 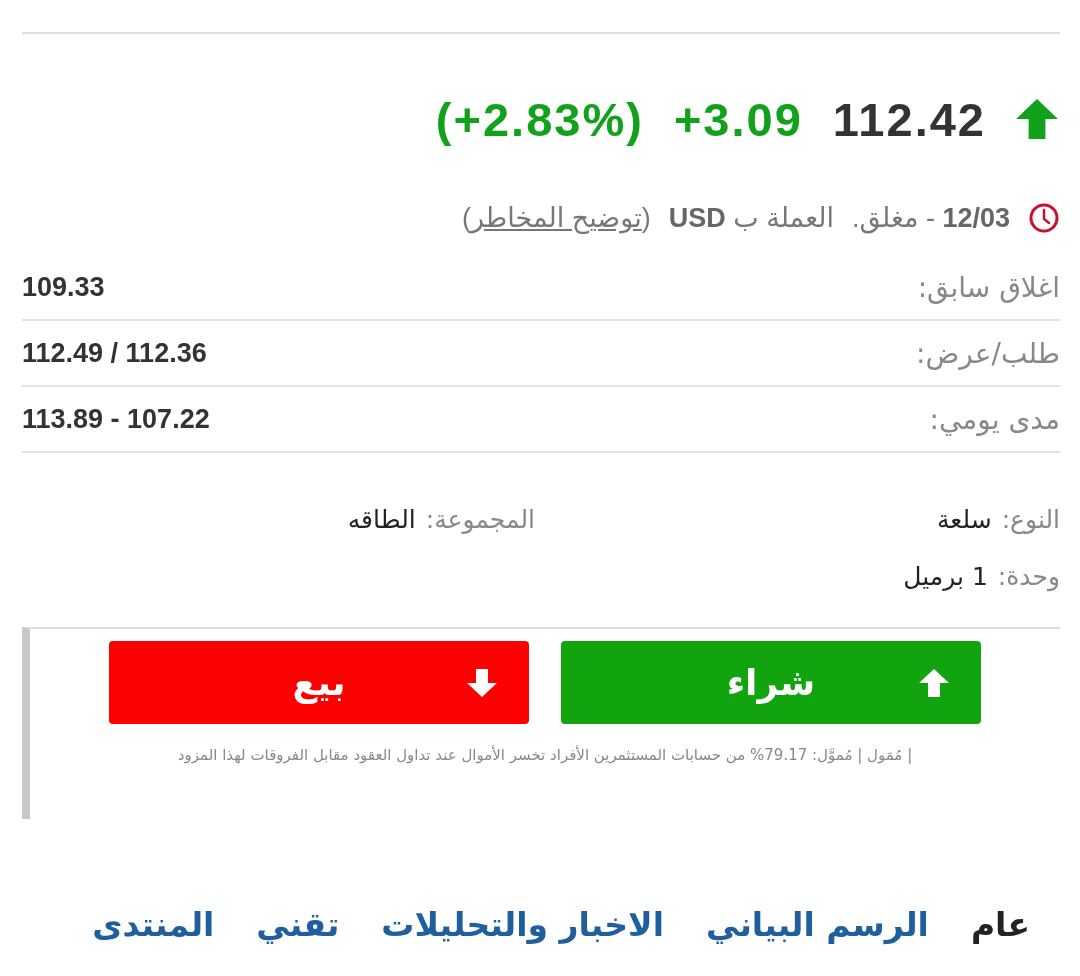 I want to click on risk-disclaimer-text: | مُمَول | مُموَّل: 79.17% من حسابات المستثمرين الأفراد تخسر الأموال عند تداول العقود مقابل الفروقات لهذا المزود, so click(x=545, y=755).